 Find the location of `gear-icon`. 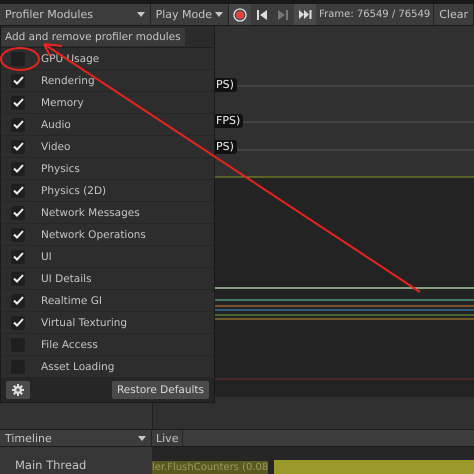

gear-icon is located at coordinates (18, 390).